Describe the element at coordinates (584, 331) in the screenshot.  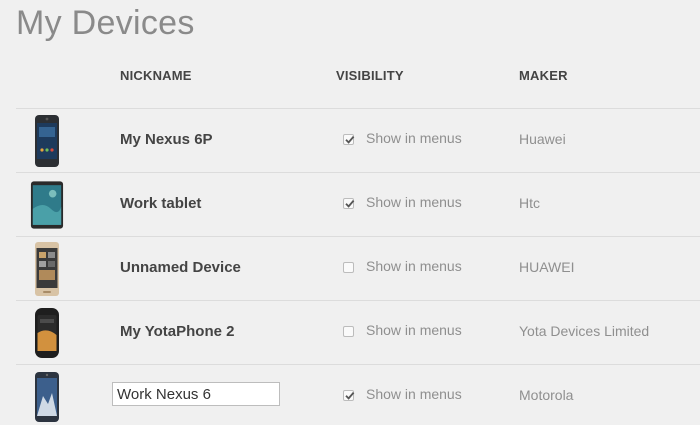
I see `device-maker: Yota Devices Limited` at that location.